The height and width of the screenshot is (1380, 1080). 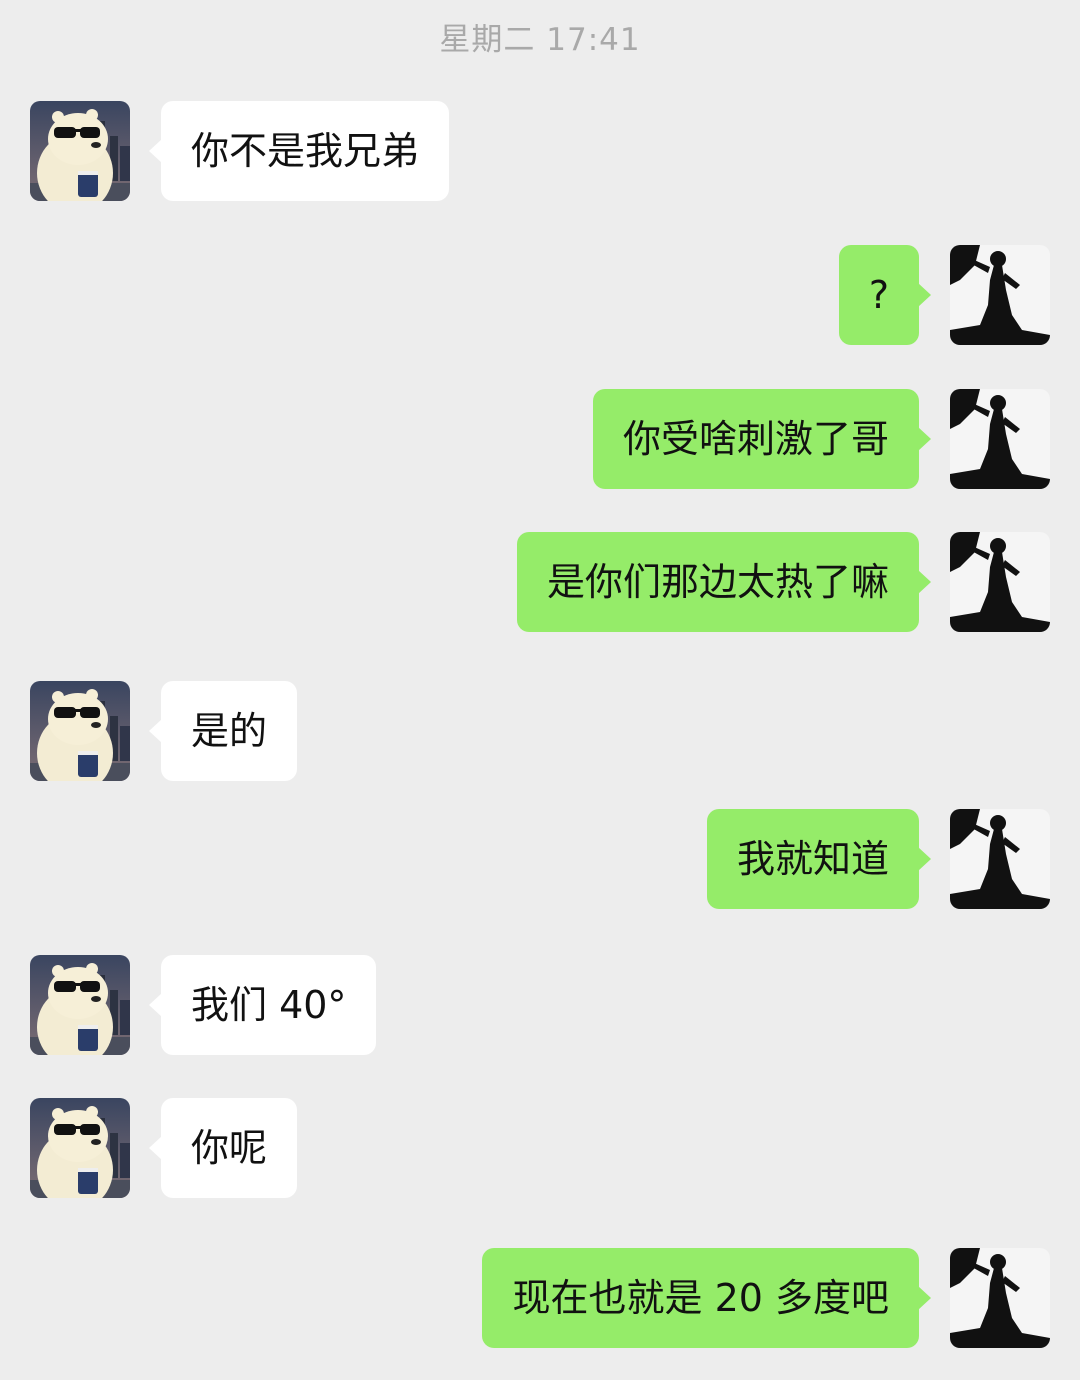 What do you see at coordinates (299, 151) in the screenshot?
I see `message-bubble-incoming: 你不是我兄弟` at bounding box center [299, 151].